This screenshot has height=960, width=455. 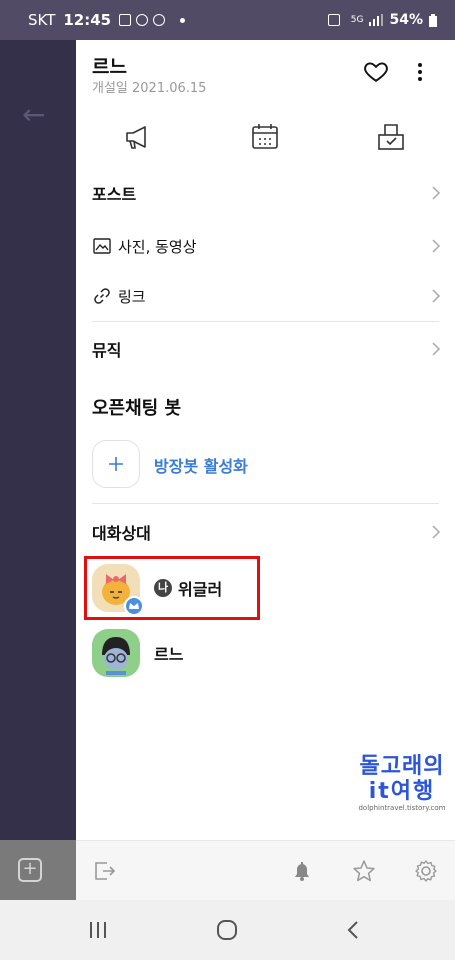 I want to click on plus-icon, so click(x=116, y=464).